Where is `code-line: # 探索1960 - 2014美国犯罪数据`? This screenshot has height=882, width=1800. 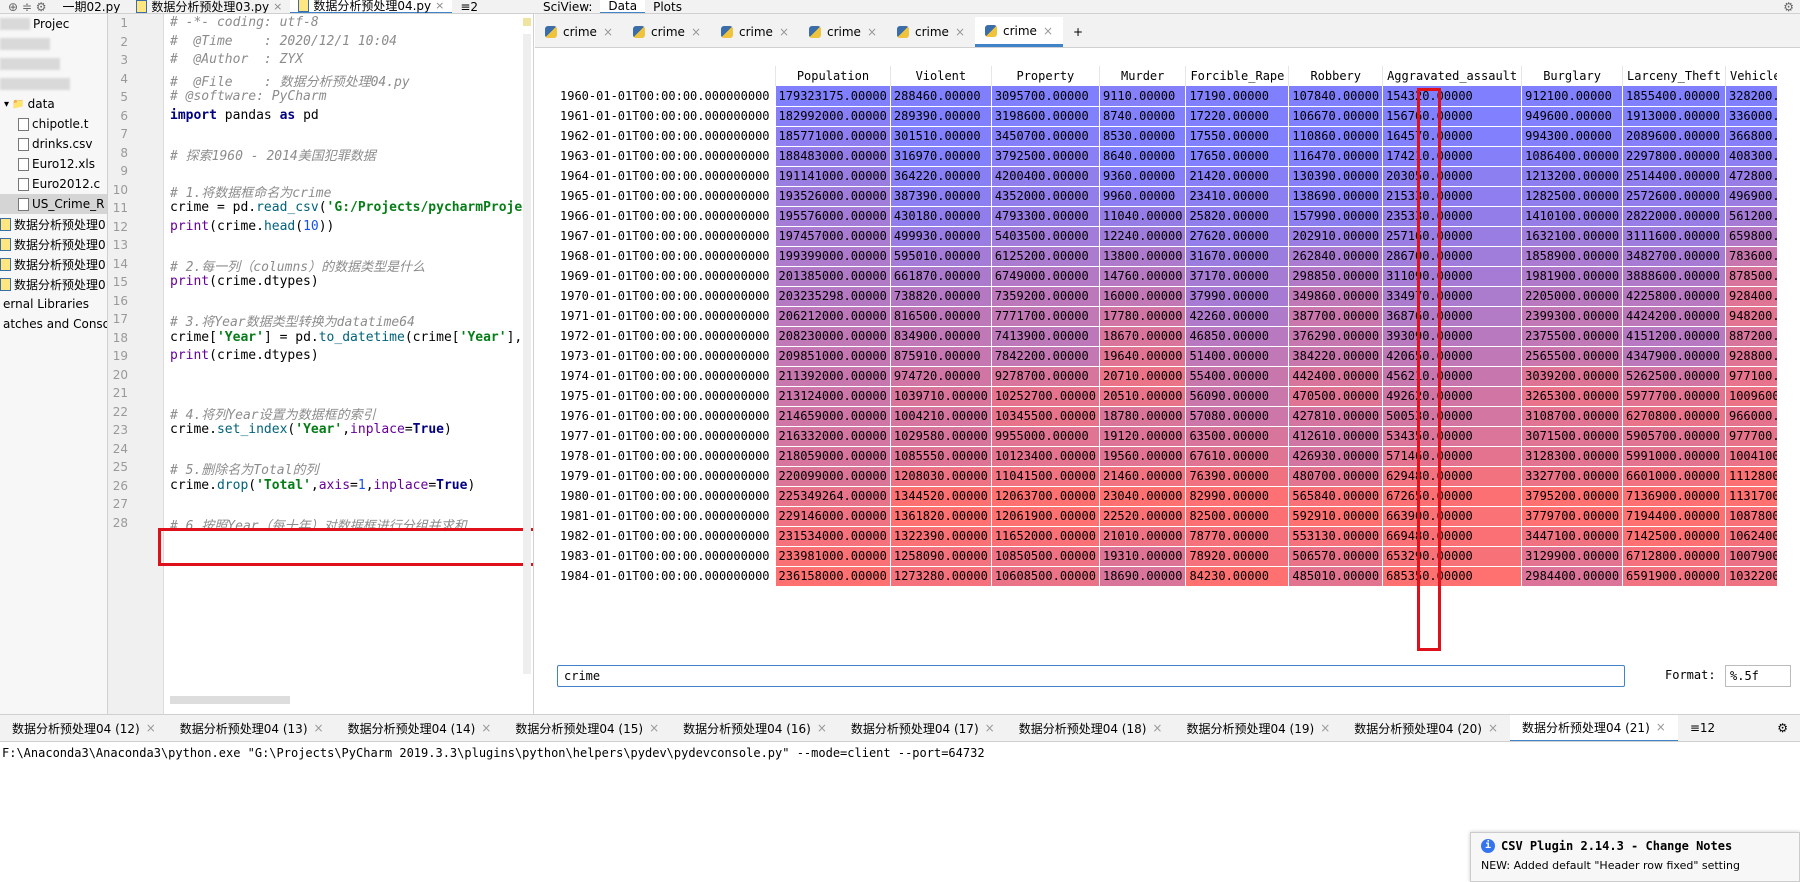
code-line: # 探索1960 - 2014美国犯罪数据 is located at coordinates (273, 154).